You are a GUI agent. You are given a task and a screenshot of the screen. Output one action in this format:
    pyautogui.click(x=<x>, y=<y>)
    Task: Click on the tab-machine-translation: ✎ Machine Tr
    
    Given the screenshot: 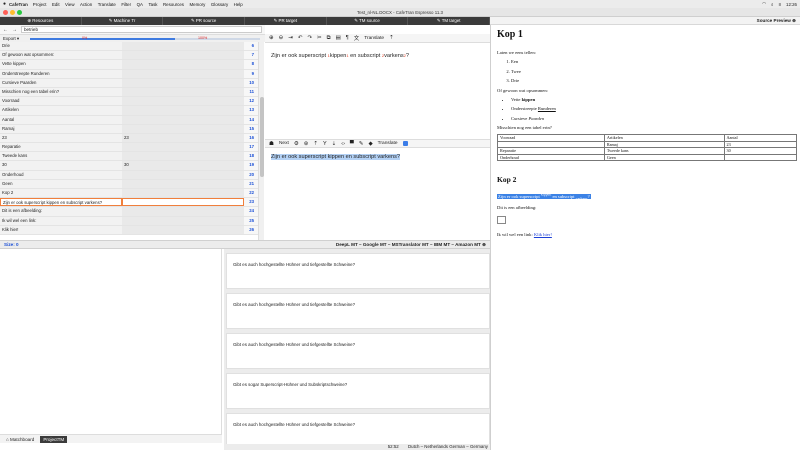 What is the action you would take?
    pyautogui.click(x=123, y=21)
    